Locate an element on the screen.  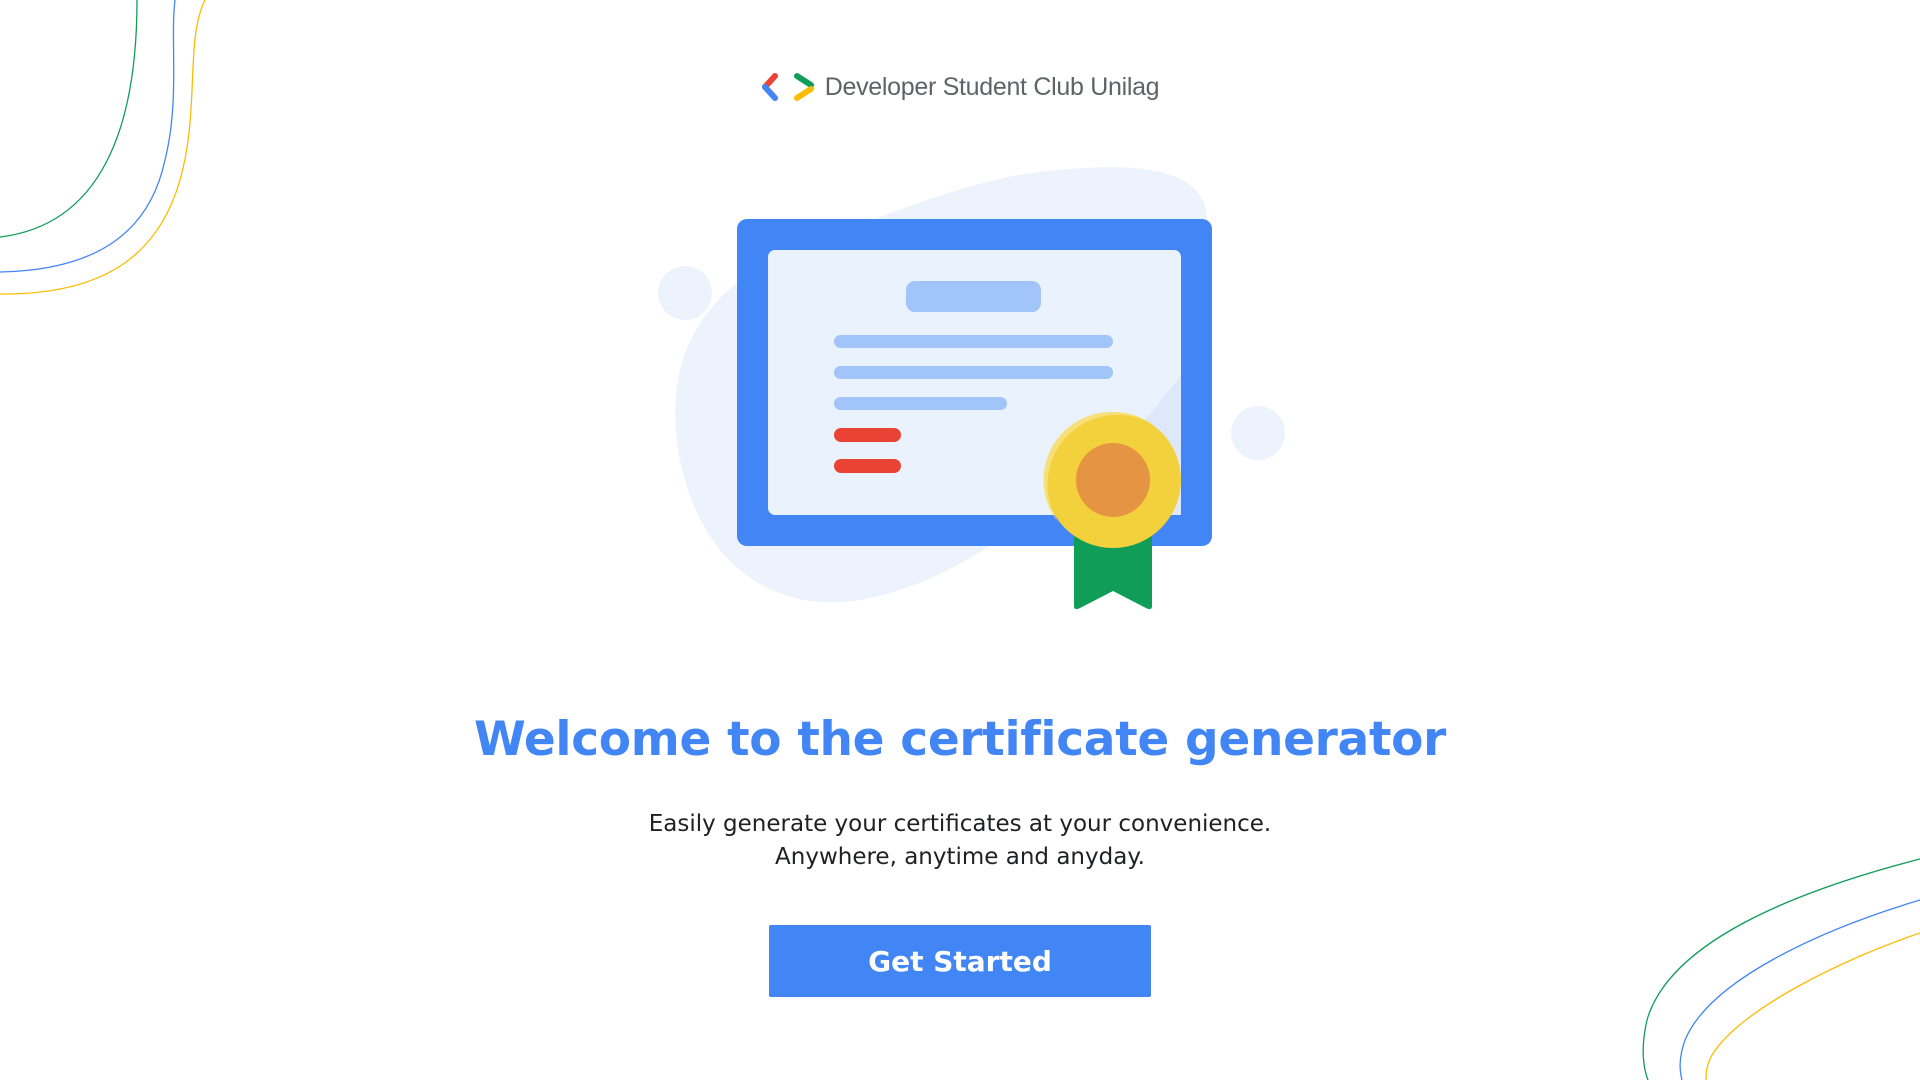
get-started-button: Get Started is located at coordinates (960, 961).